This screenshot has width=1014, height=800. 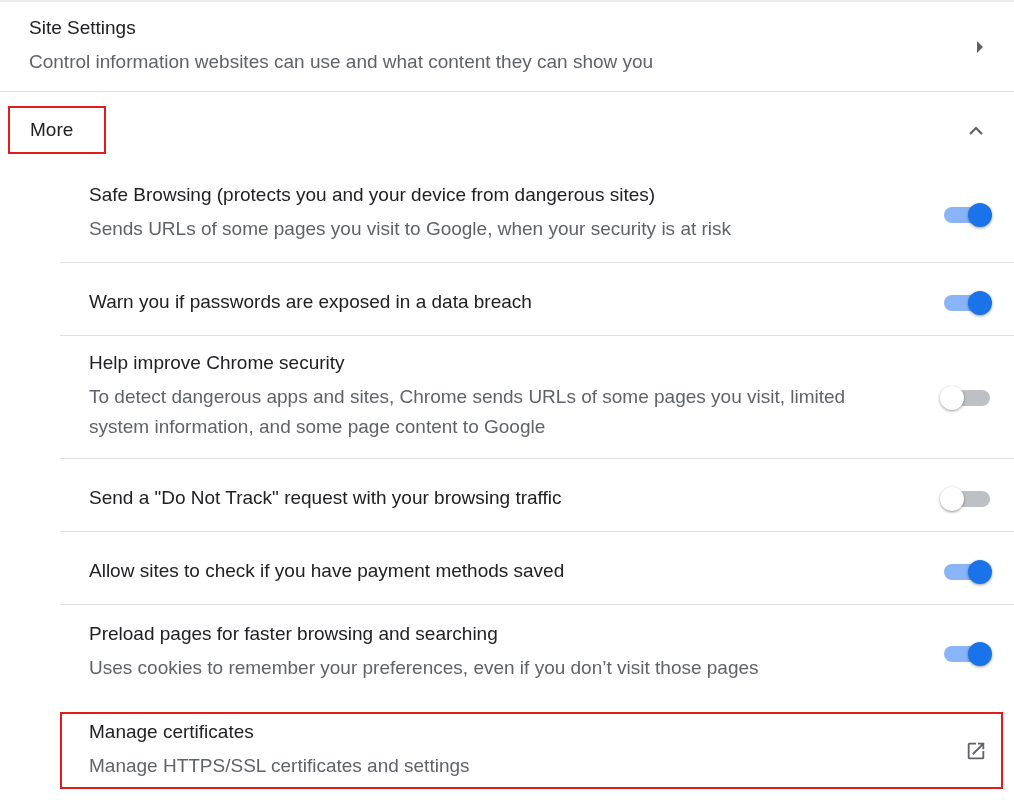 What do you see at coordinates (410, 229) in the screenshot?
I see `setting-description: Sends URLs of some pages you visit to Google, when your security is at risk` at bounding box center [410, 229].